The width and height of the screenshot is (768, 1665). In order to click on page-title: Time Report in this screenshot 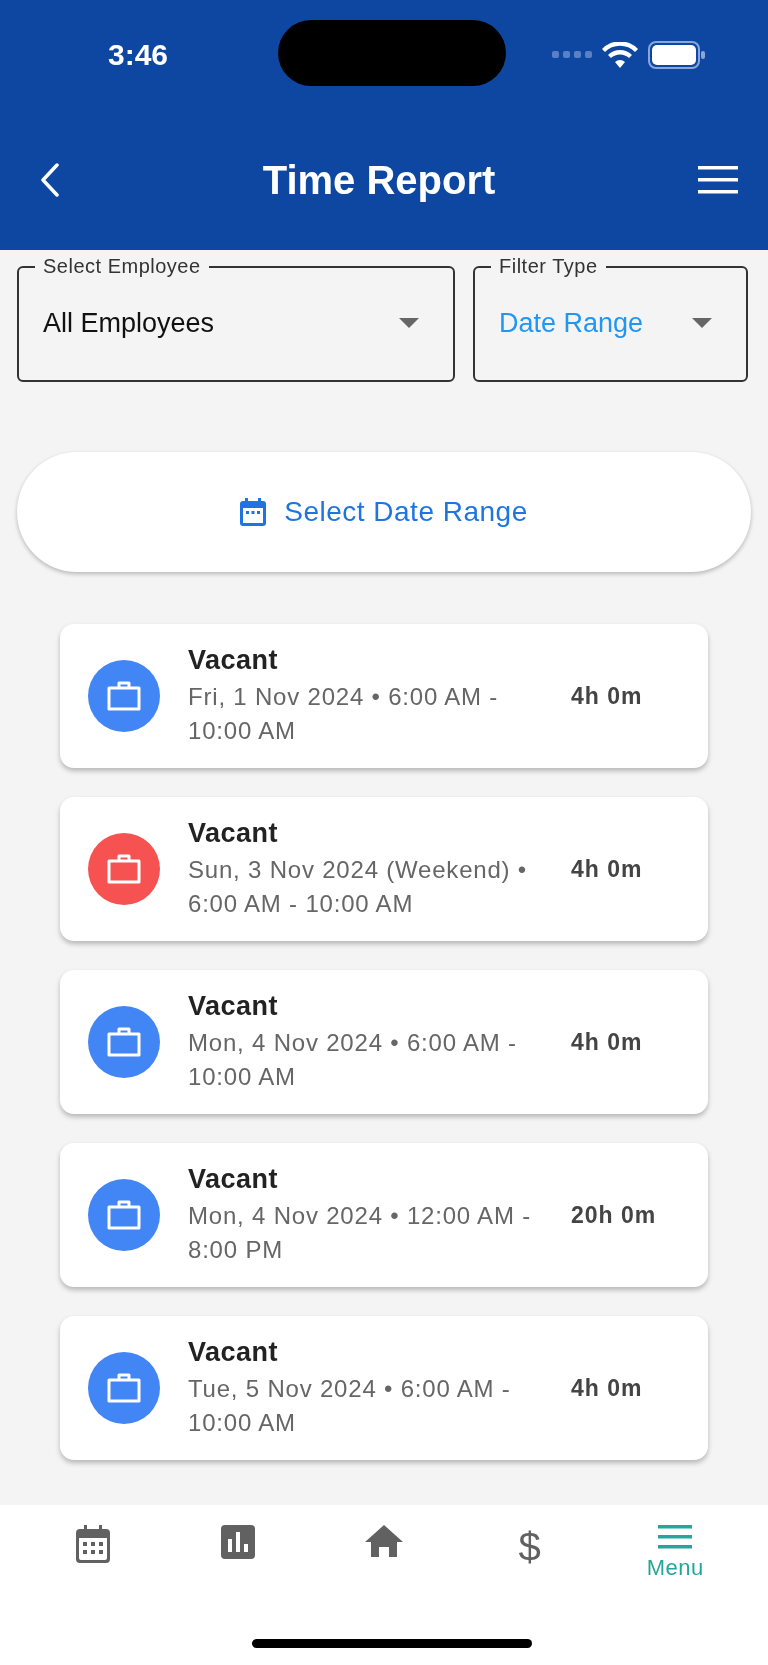, I will do `click(379, 180)`.